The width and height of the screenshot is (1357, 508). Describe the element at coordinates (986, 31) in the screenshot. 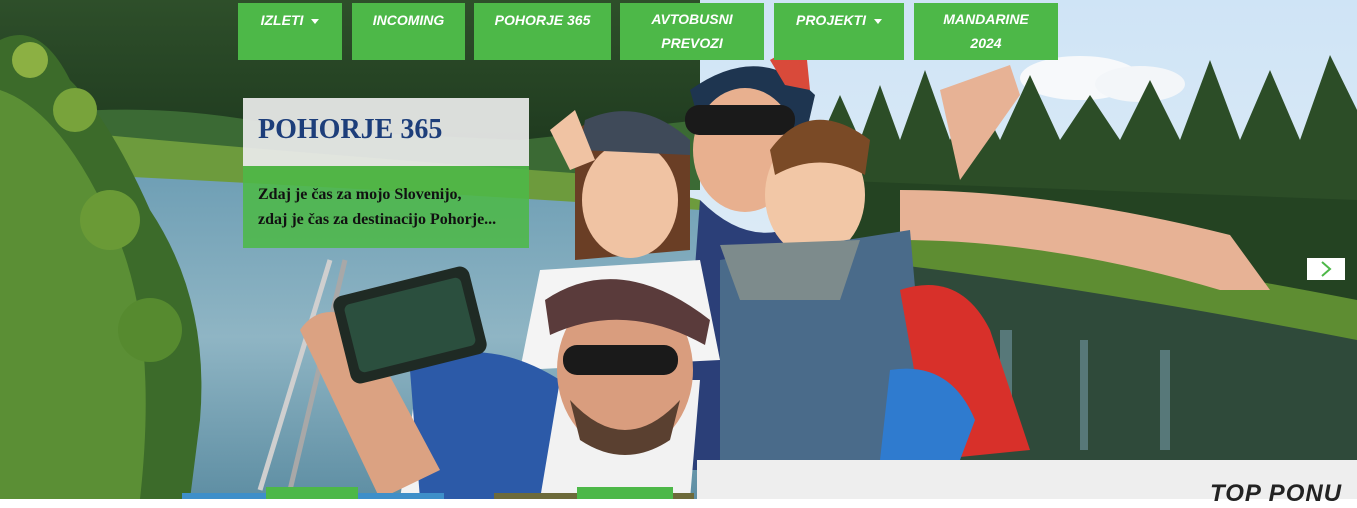

I see `nav-item-mandarine-2024: MANDARINE 2024` at that location.